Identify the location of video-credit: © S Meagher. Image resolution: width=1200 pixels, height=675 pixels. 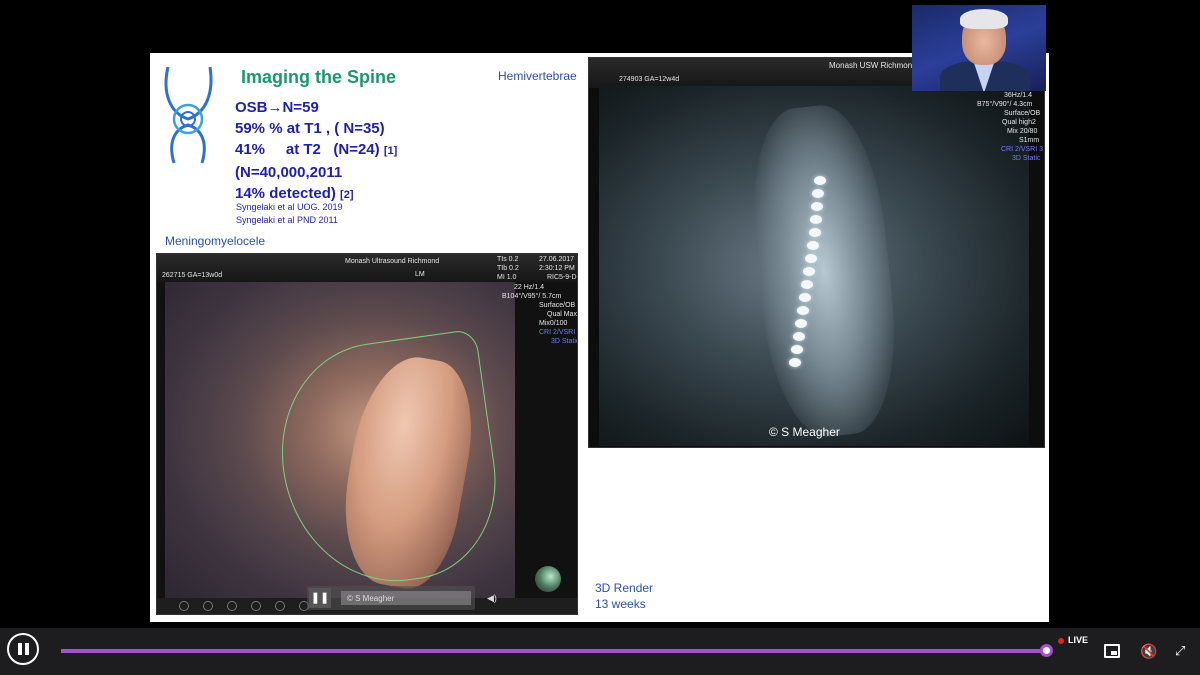
(371, 598).